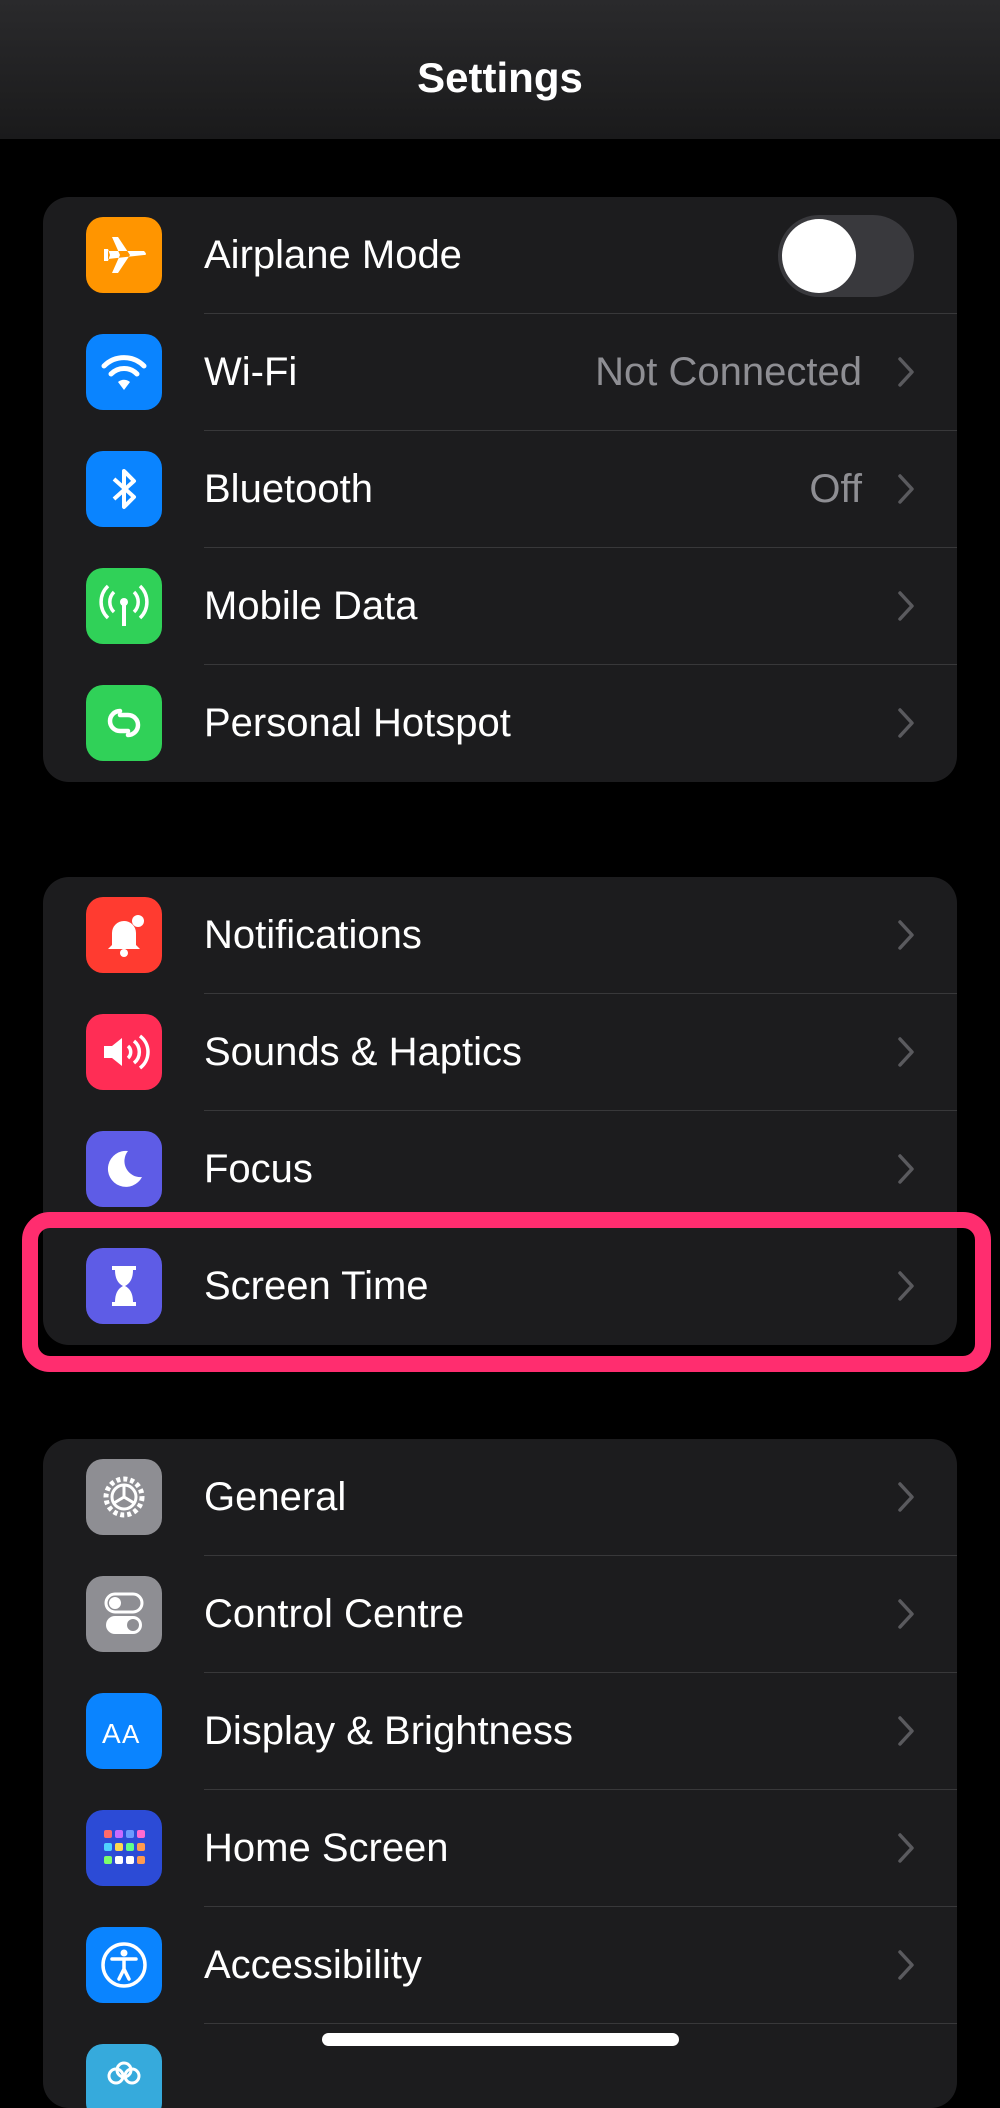 This screenshot has width=1000, height=2108. I want to click on settings-row-bluetooth: Bluetooth Off, so click(500, 489).